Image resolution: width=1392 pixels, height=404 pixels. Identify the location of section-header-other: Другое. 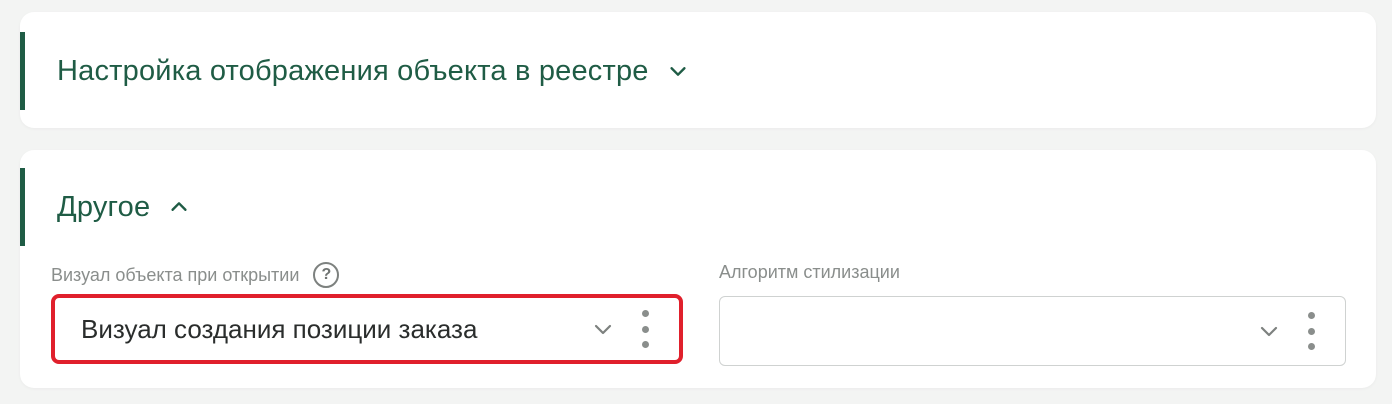
(105, 207).